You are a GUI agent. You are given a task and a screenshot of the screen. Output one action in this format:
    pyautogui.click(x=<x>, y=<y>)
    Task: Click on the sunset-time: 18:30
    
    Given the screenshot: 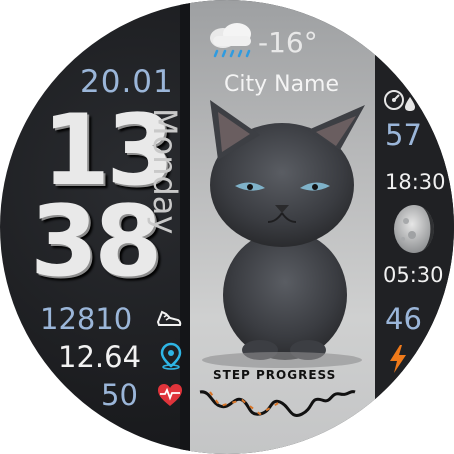 What is the action you would take?
    pyautogui.click(x=415, y=182)
    